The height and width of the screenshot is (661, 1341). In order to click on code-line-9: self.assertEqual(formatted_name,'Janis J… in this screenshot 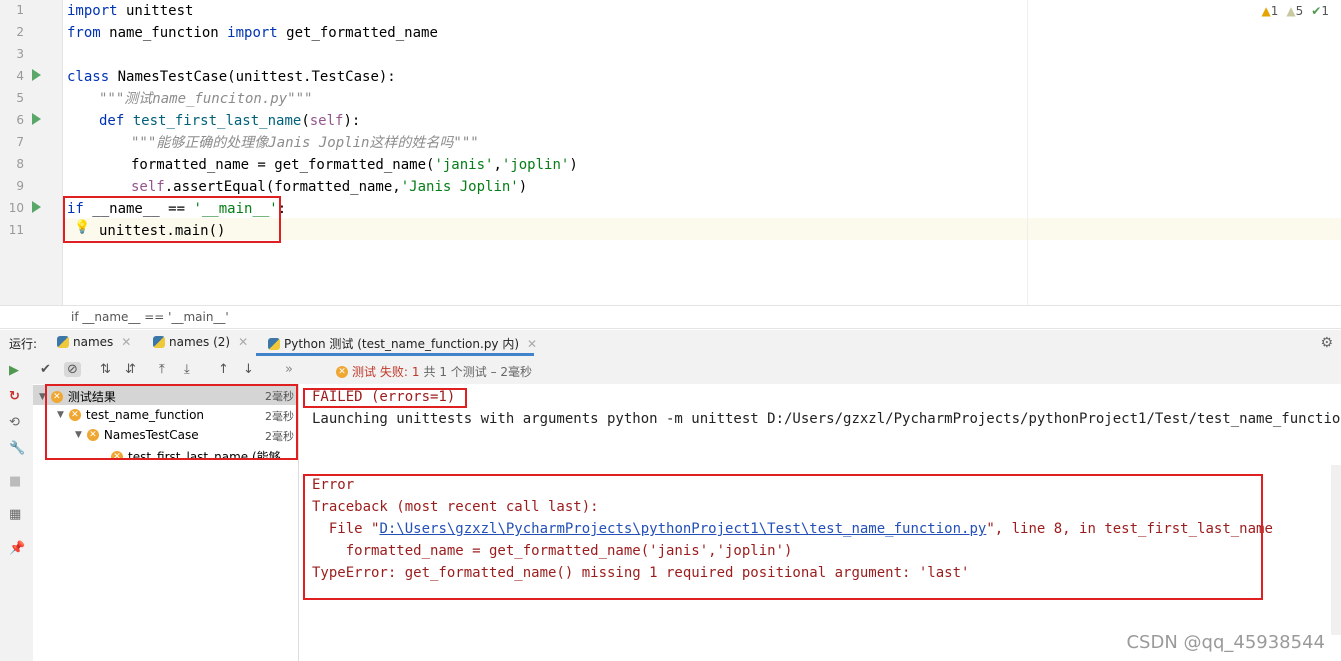, I will do `click(329, 187)`.